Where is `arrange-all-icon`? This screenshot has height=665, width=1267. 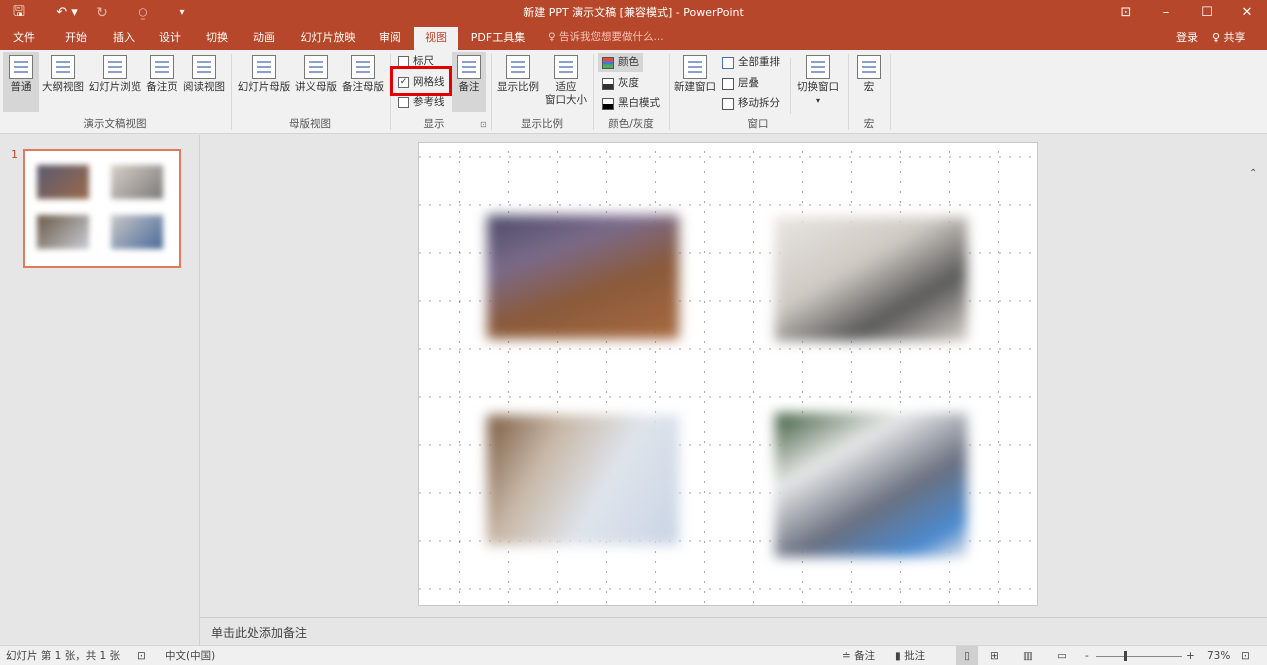 arrange-all-icon is located at coordinates (728, 62).